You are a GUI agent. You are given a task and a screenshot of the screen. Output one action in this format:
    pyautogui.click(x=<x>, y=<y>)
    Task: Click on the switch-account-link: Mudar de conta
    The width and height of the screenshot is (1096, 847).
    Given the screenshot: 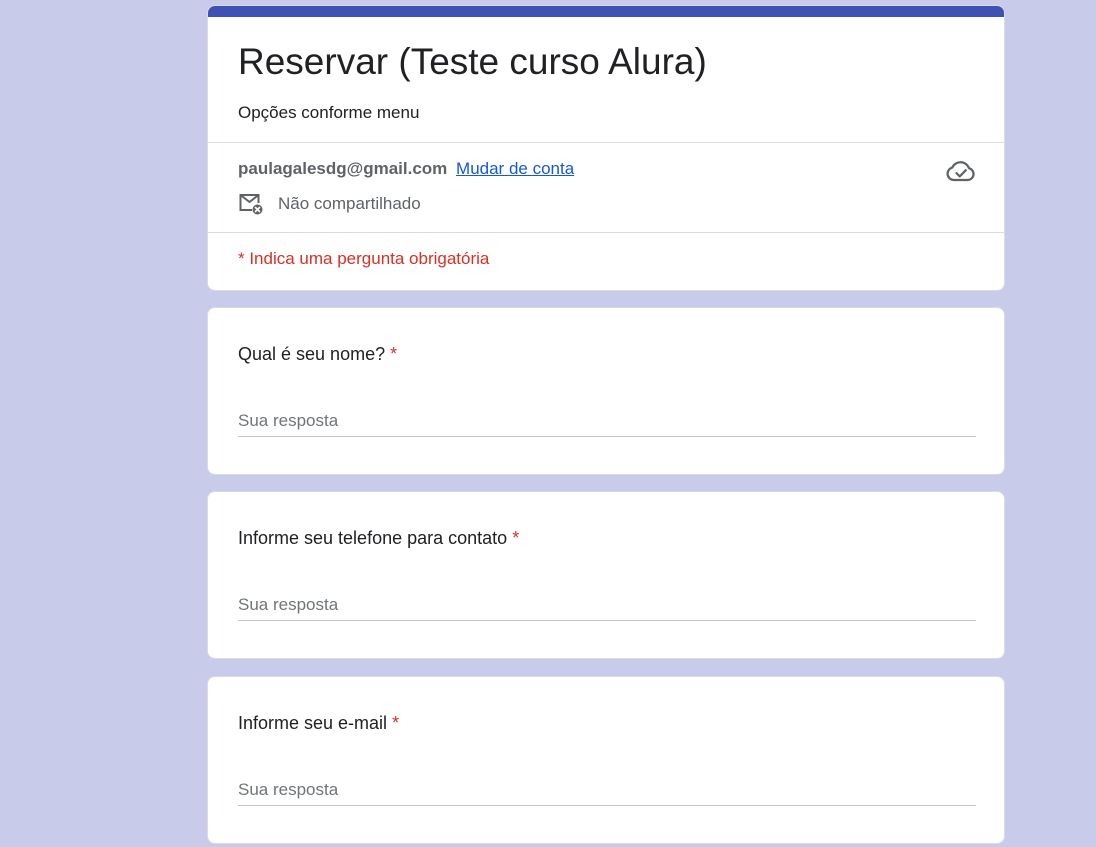 What is the action you would take?
    pyautogui.click(x=515, y=168)
    